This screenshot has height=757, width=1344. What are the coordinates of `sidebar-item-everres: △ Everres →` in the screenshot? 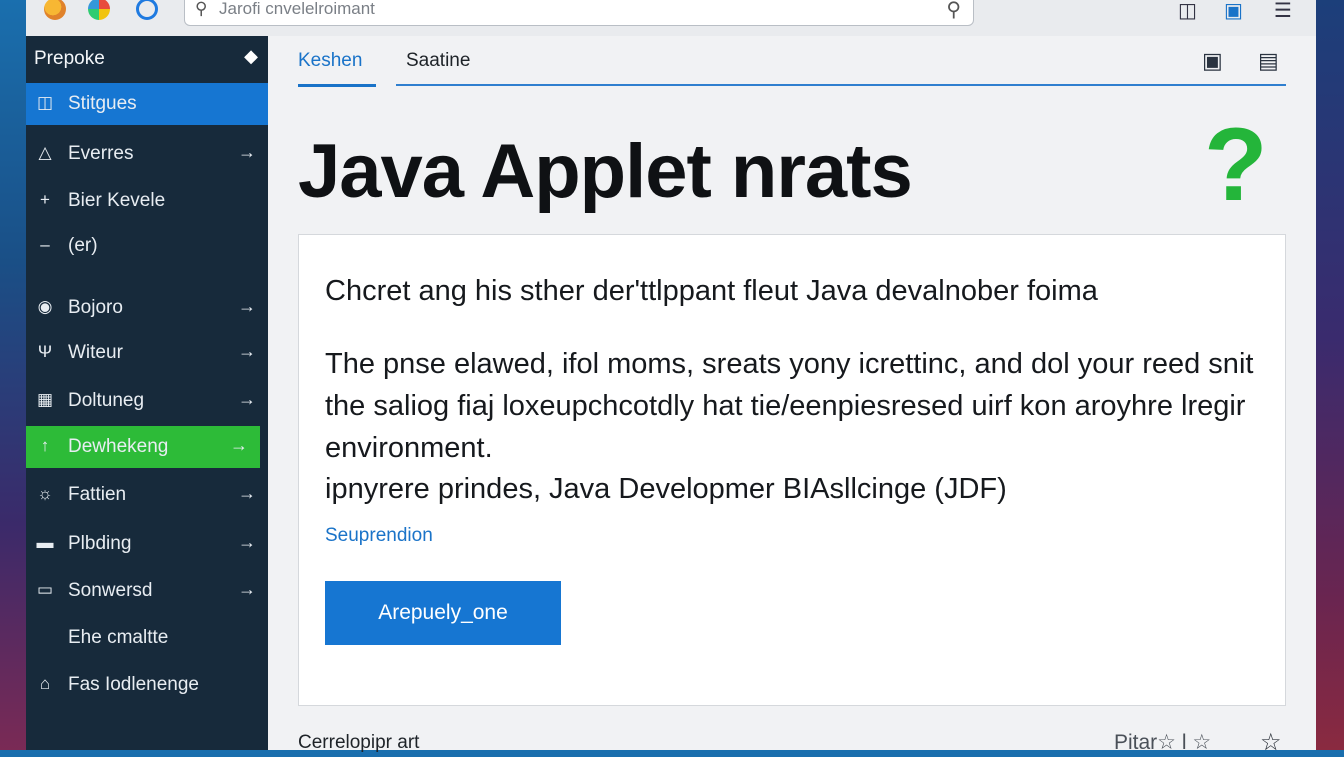 It's located at (147, 154).